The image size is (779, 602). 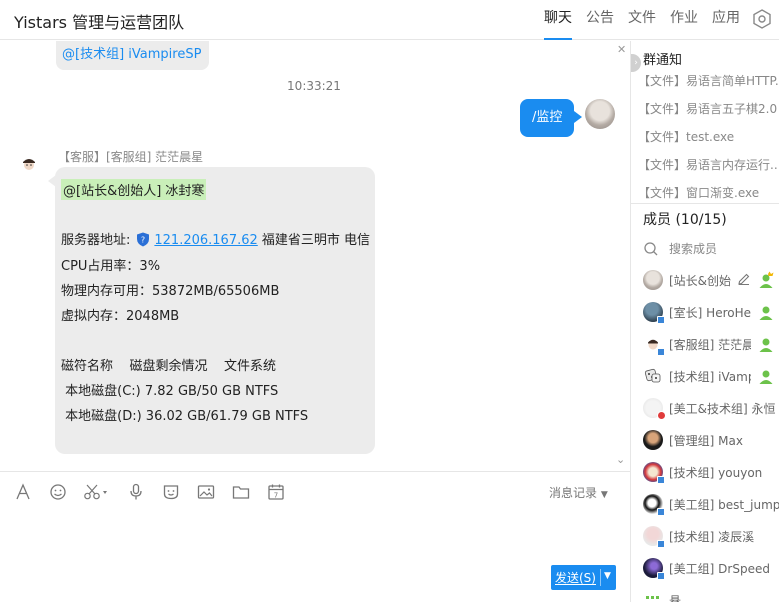 I want to click on member-name: [美工&技术组] 永恒, so click(x=722, y=408).